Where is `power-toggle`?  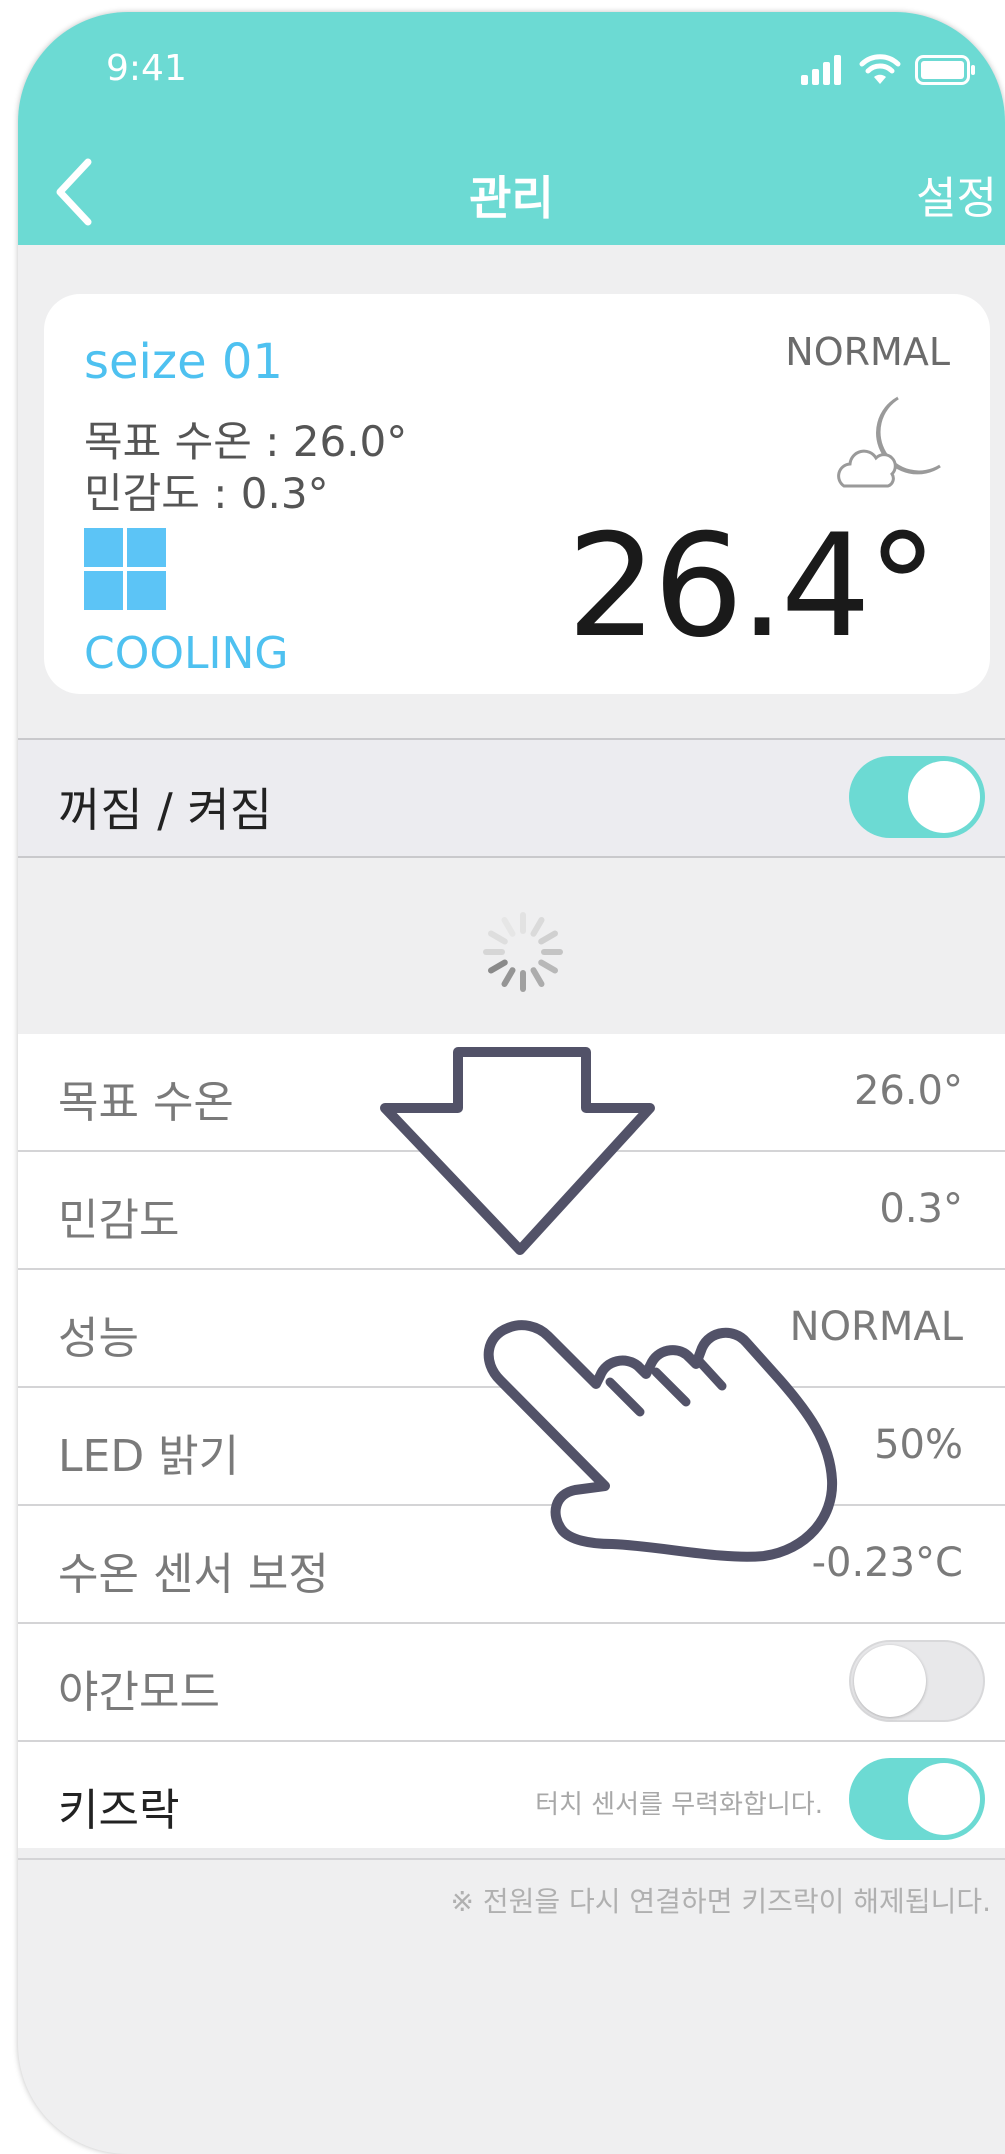
power-toggle is located at coordinates (917, 797).